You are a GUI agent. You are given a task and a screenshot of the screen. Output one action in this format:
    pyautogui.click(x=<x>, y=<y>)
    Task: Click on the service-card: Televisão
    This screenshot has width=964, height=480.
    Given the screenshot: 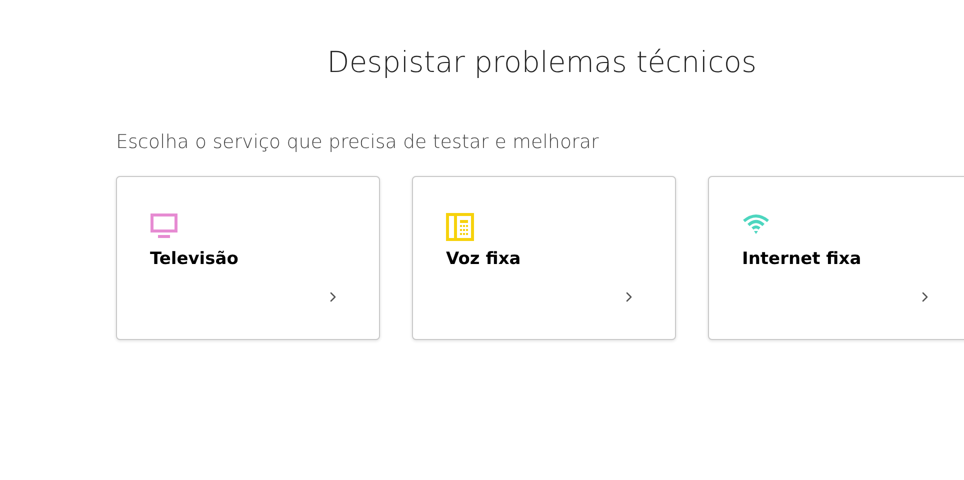 What is the action you would take?
    pyautogui.click(x=248, y=258)
    